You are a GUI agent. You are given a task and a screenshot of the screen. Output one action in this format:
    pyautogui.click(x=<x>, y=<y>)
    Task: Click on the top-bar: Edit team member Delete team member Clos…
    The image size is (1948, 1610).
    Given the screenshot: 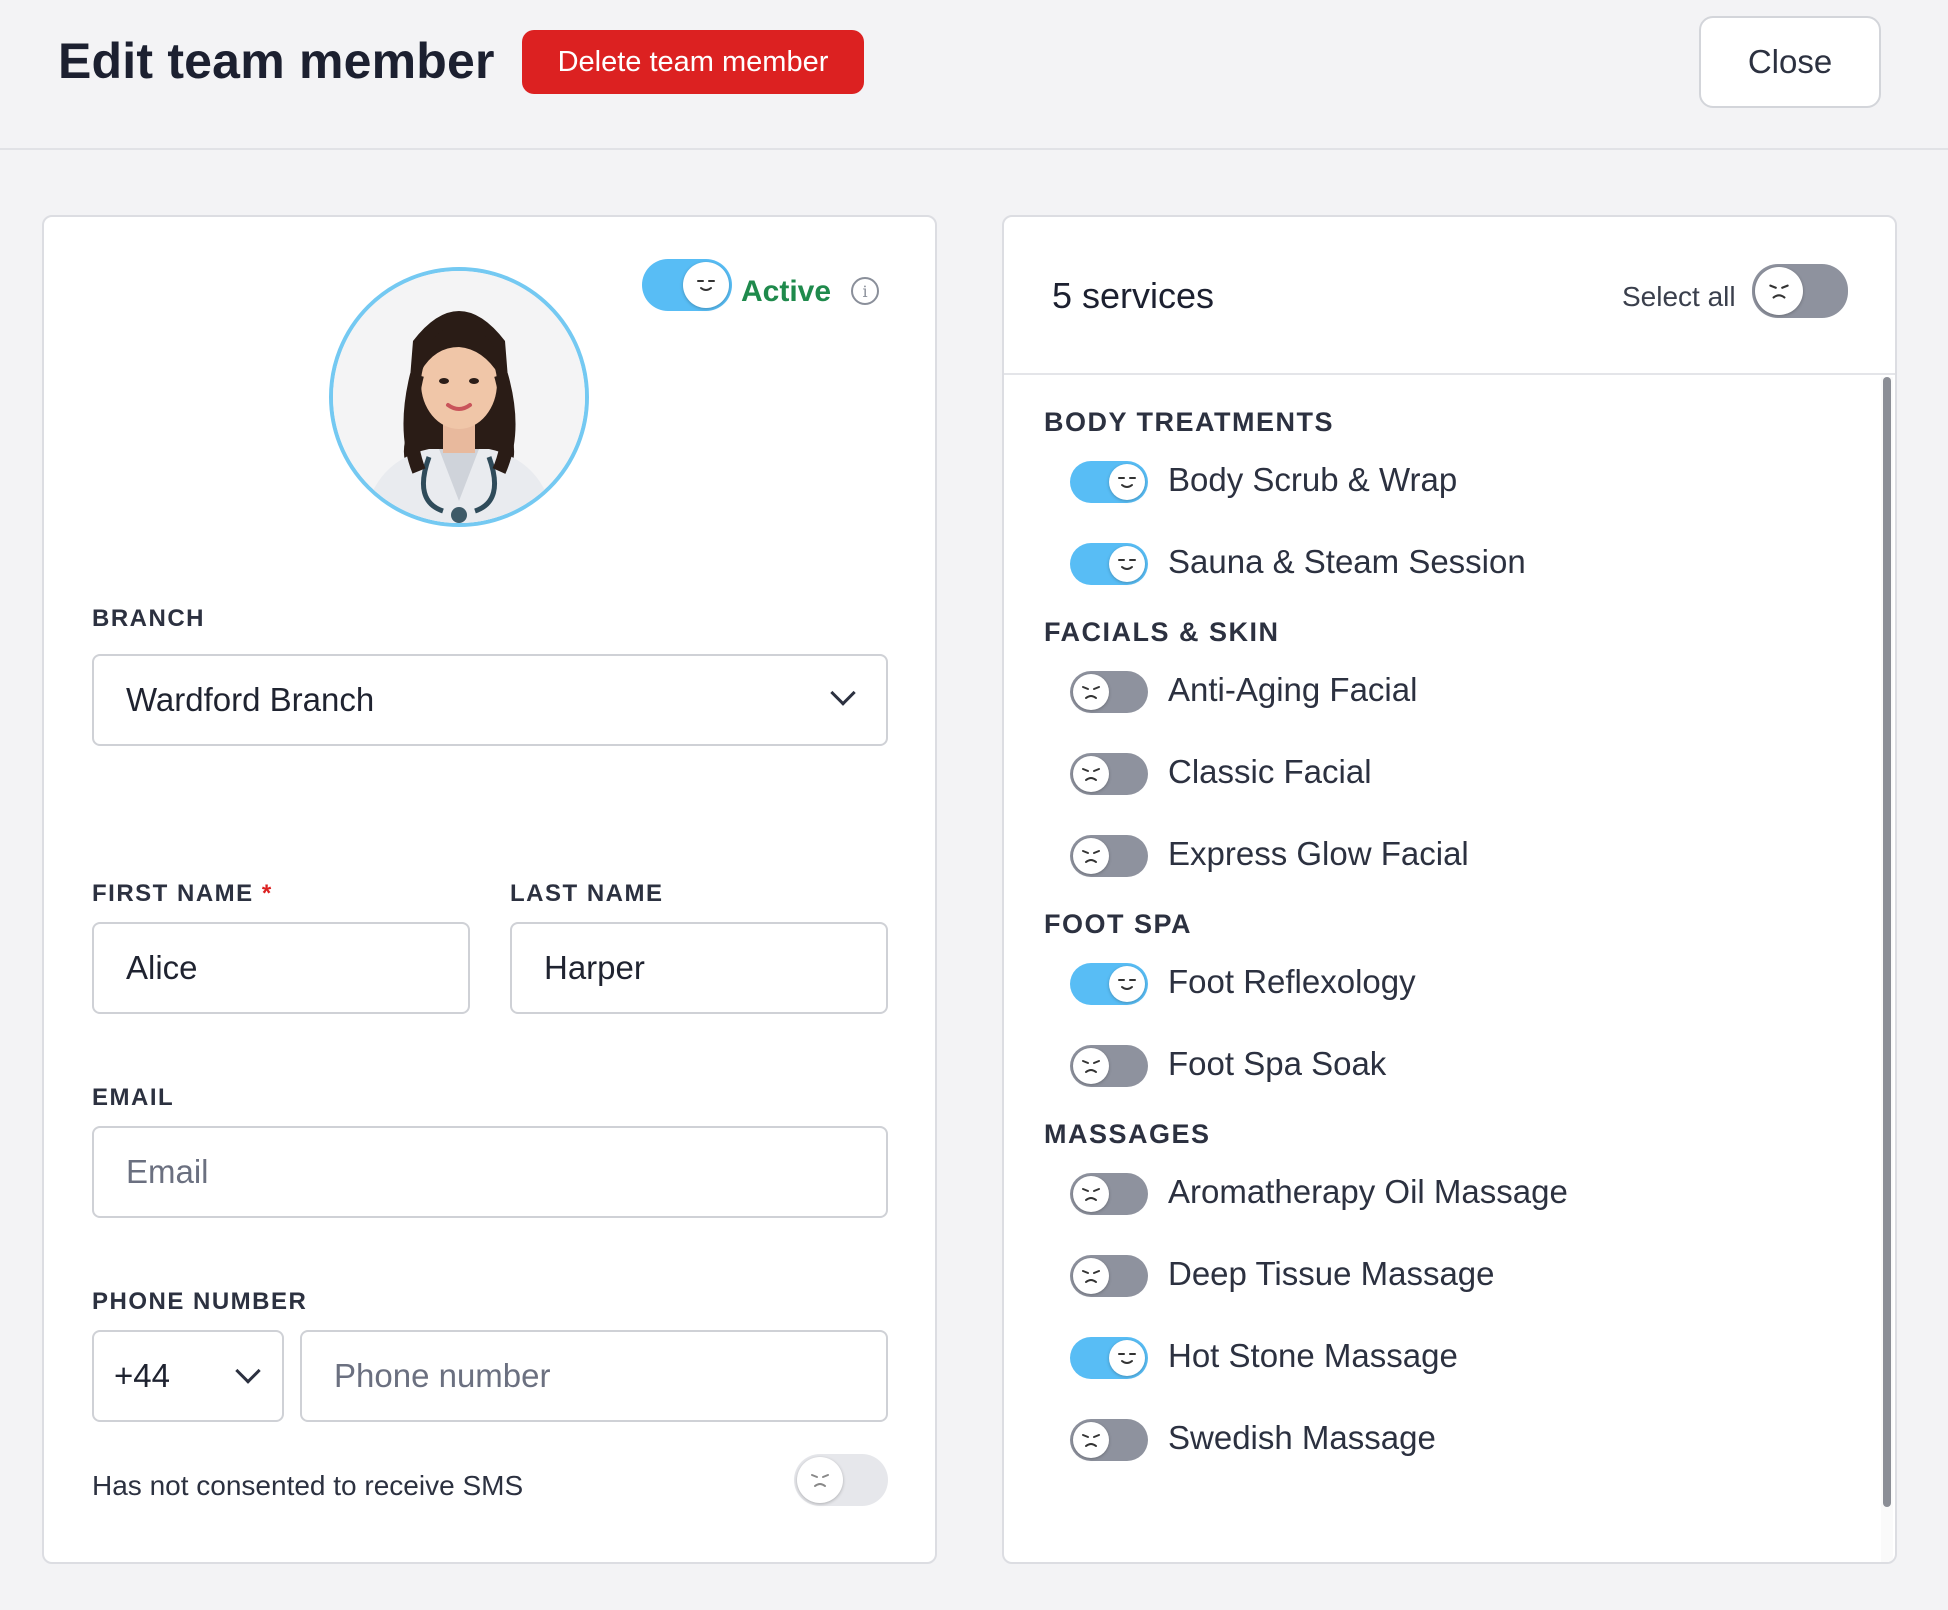 What is the action you would take?
    pyautogui.click(x=974, y=75)
    